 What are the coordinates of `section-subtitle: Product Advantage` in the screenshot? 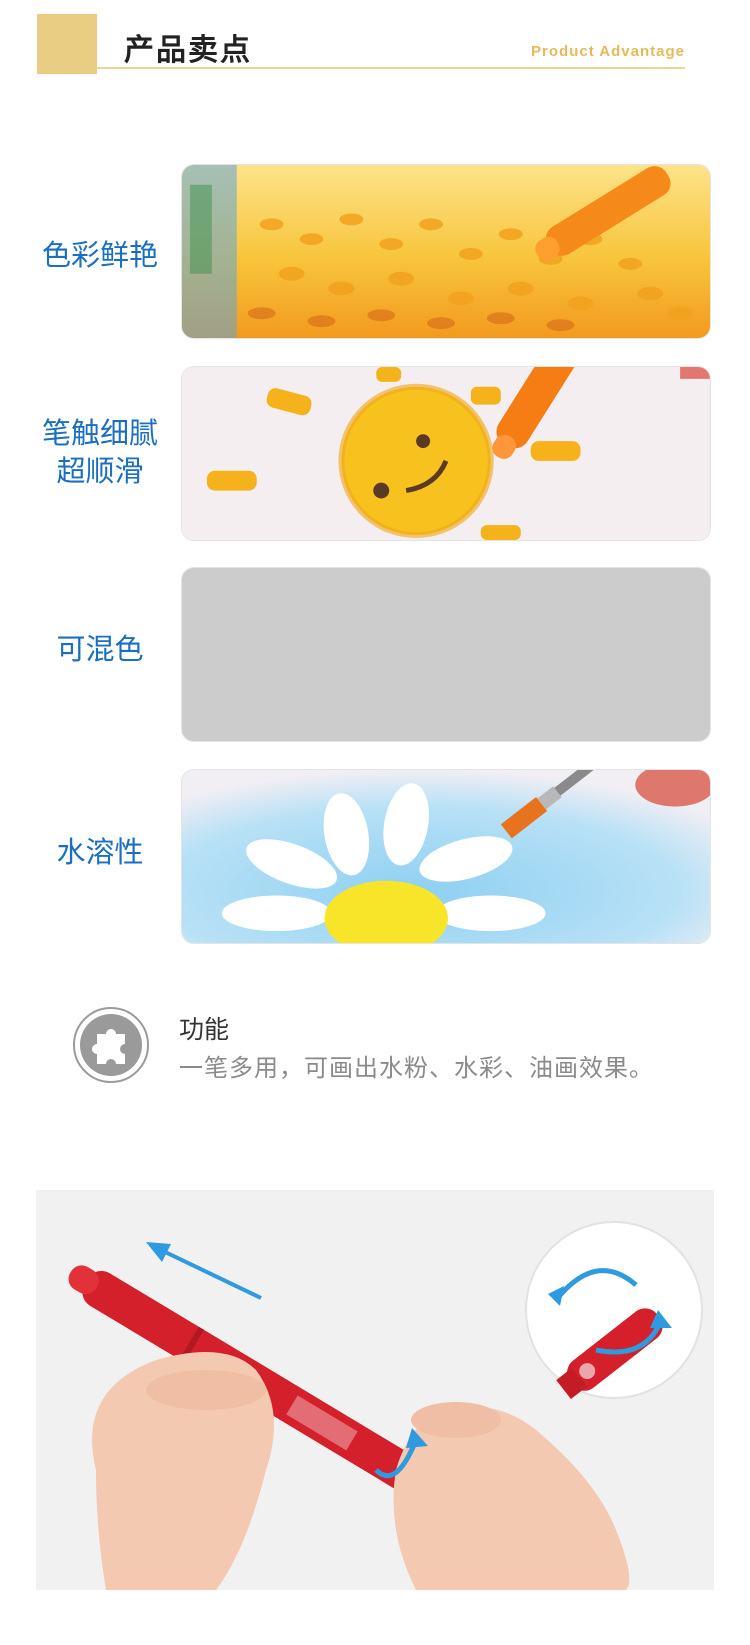 It's located at (608, 51).